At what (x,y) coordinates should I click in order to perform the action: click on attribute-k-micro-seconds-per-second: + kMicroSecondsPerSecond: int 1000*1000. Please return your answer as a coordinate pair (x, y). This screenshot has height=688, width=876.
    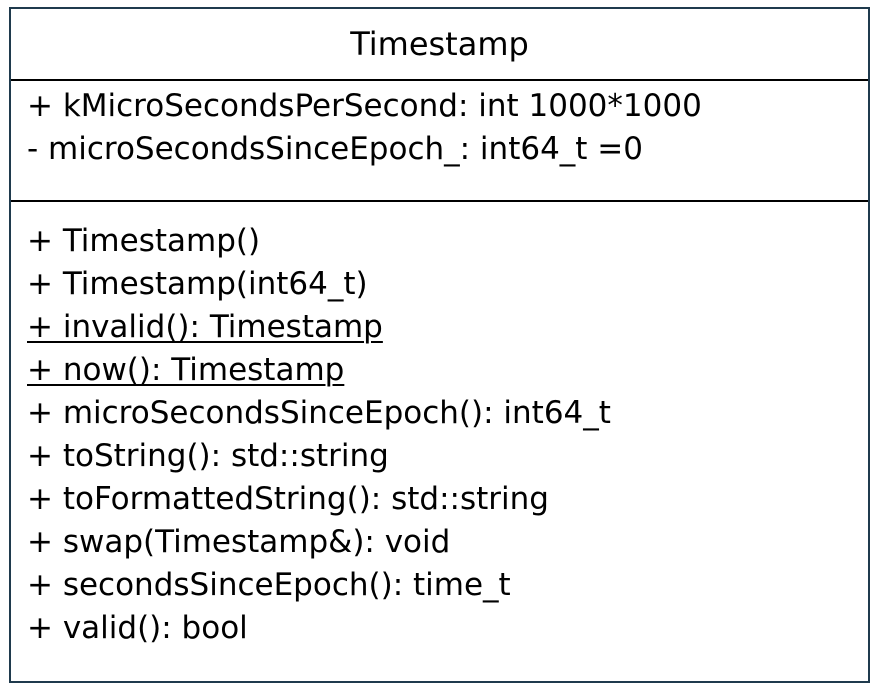
    Looking at the image, I should click on (364, 106).